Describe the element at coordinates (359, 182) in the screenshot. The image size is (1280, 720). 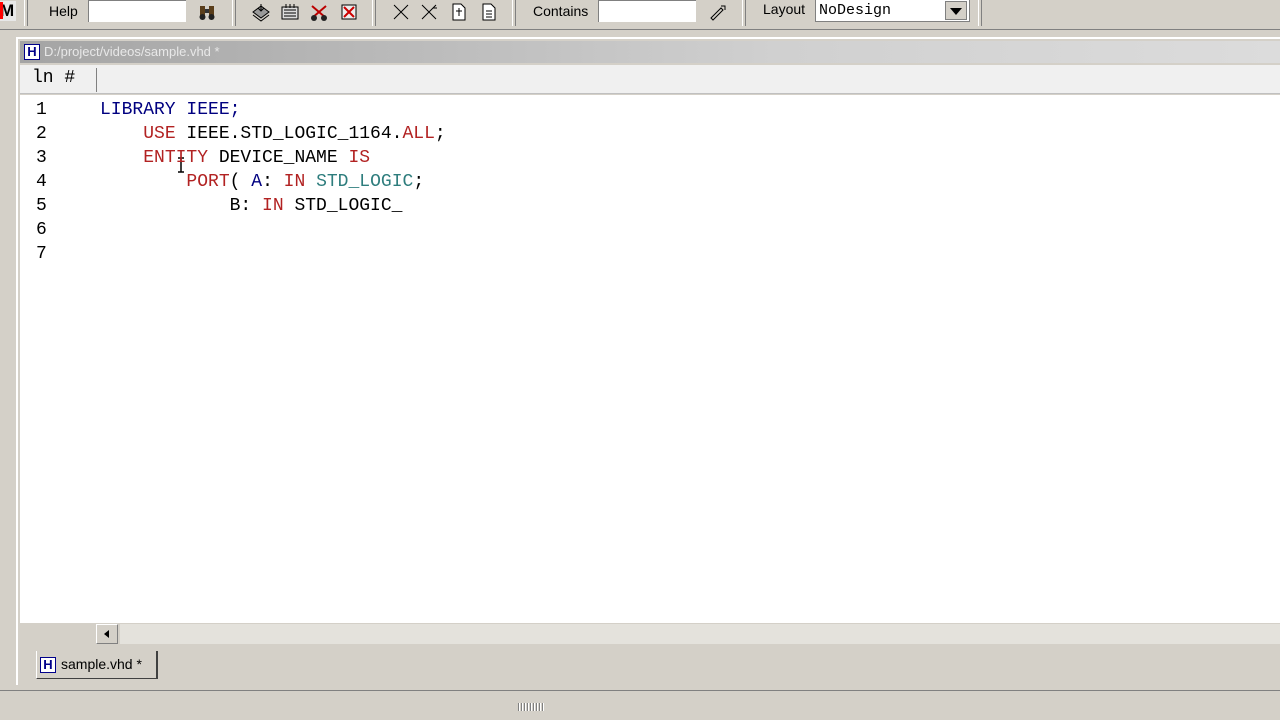
I see `code-token: STD_LOGIC` at that location.